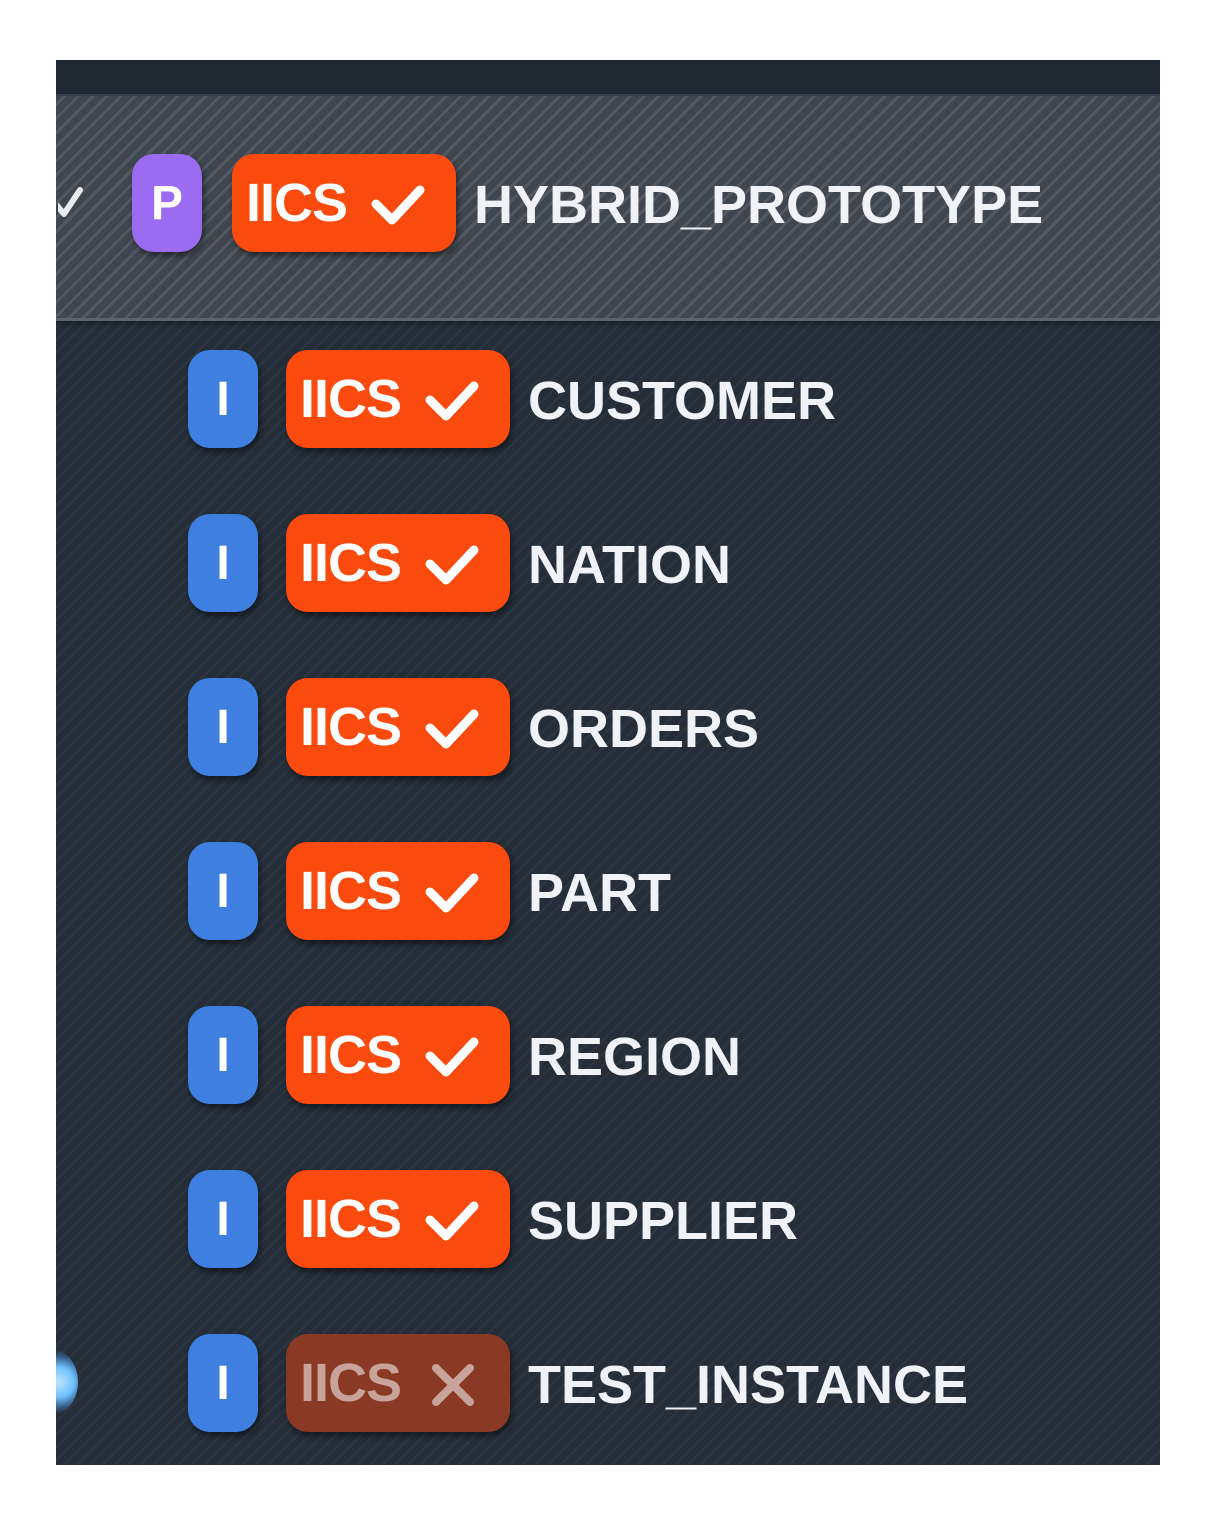  What do you see at coordinates (748, 1385) in the screenshot?
I see `tree-item-label: TEST_INSTANCE` at bounding box center [748, 1385].